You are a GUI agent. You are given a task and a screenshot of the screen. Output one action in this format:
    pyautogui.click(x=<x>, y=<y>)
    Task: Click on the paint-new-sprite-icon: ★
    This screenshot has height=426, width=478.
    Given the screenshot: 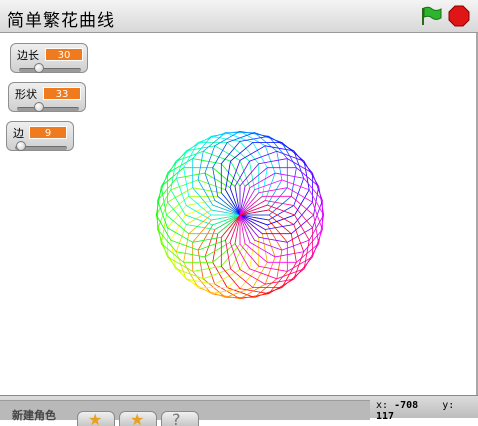 What is the action you would take?
    pyautogui.click(x=95, y=418)
    